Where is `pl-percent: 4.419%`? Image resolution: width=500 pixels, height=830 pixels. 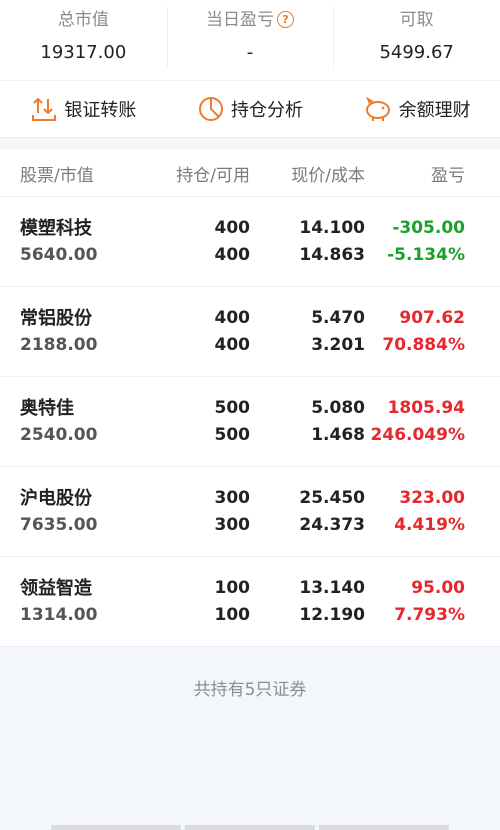
pl-percent: 4.419% is located at coordinates (429, 524).